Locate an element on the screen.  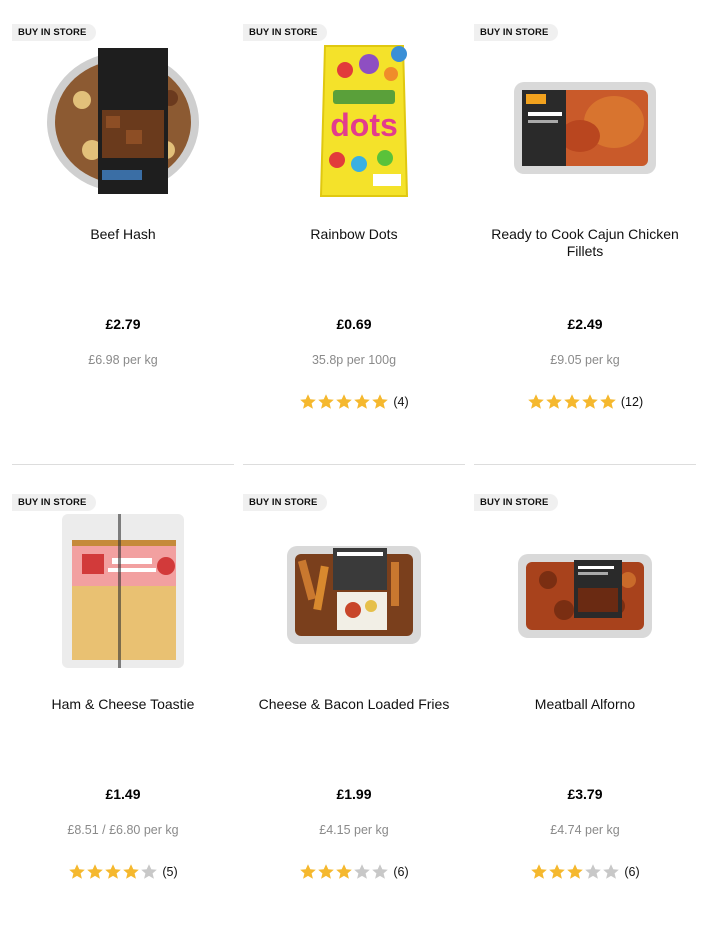
star-rating: (5) is located at coordinates (123, 872).